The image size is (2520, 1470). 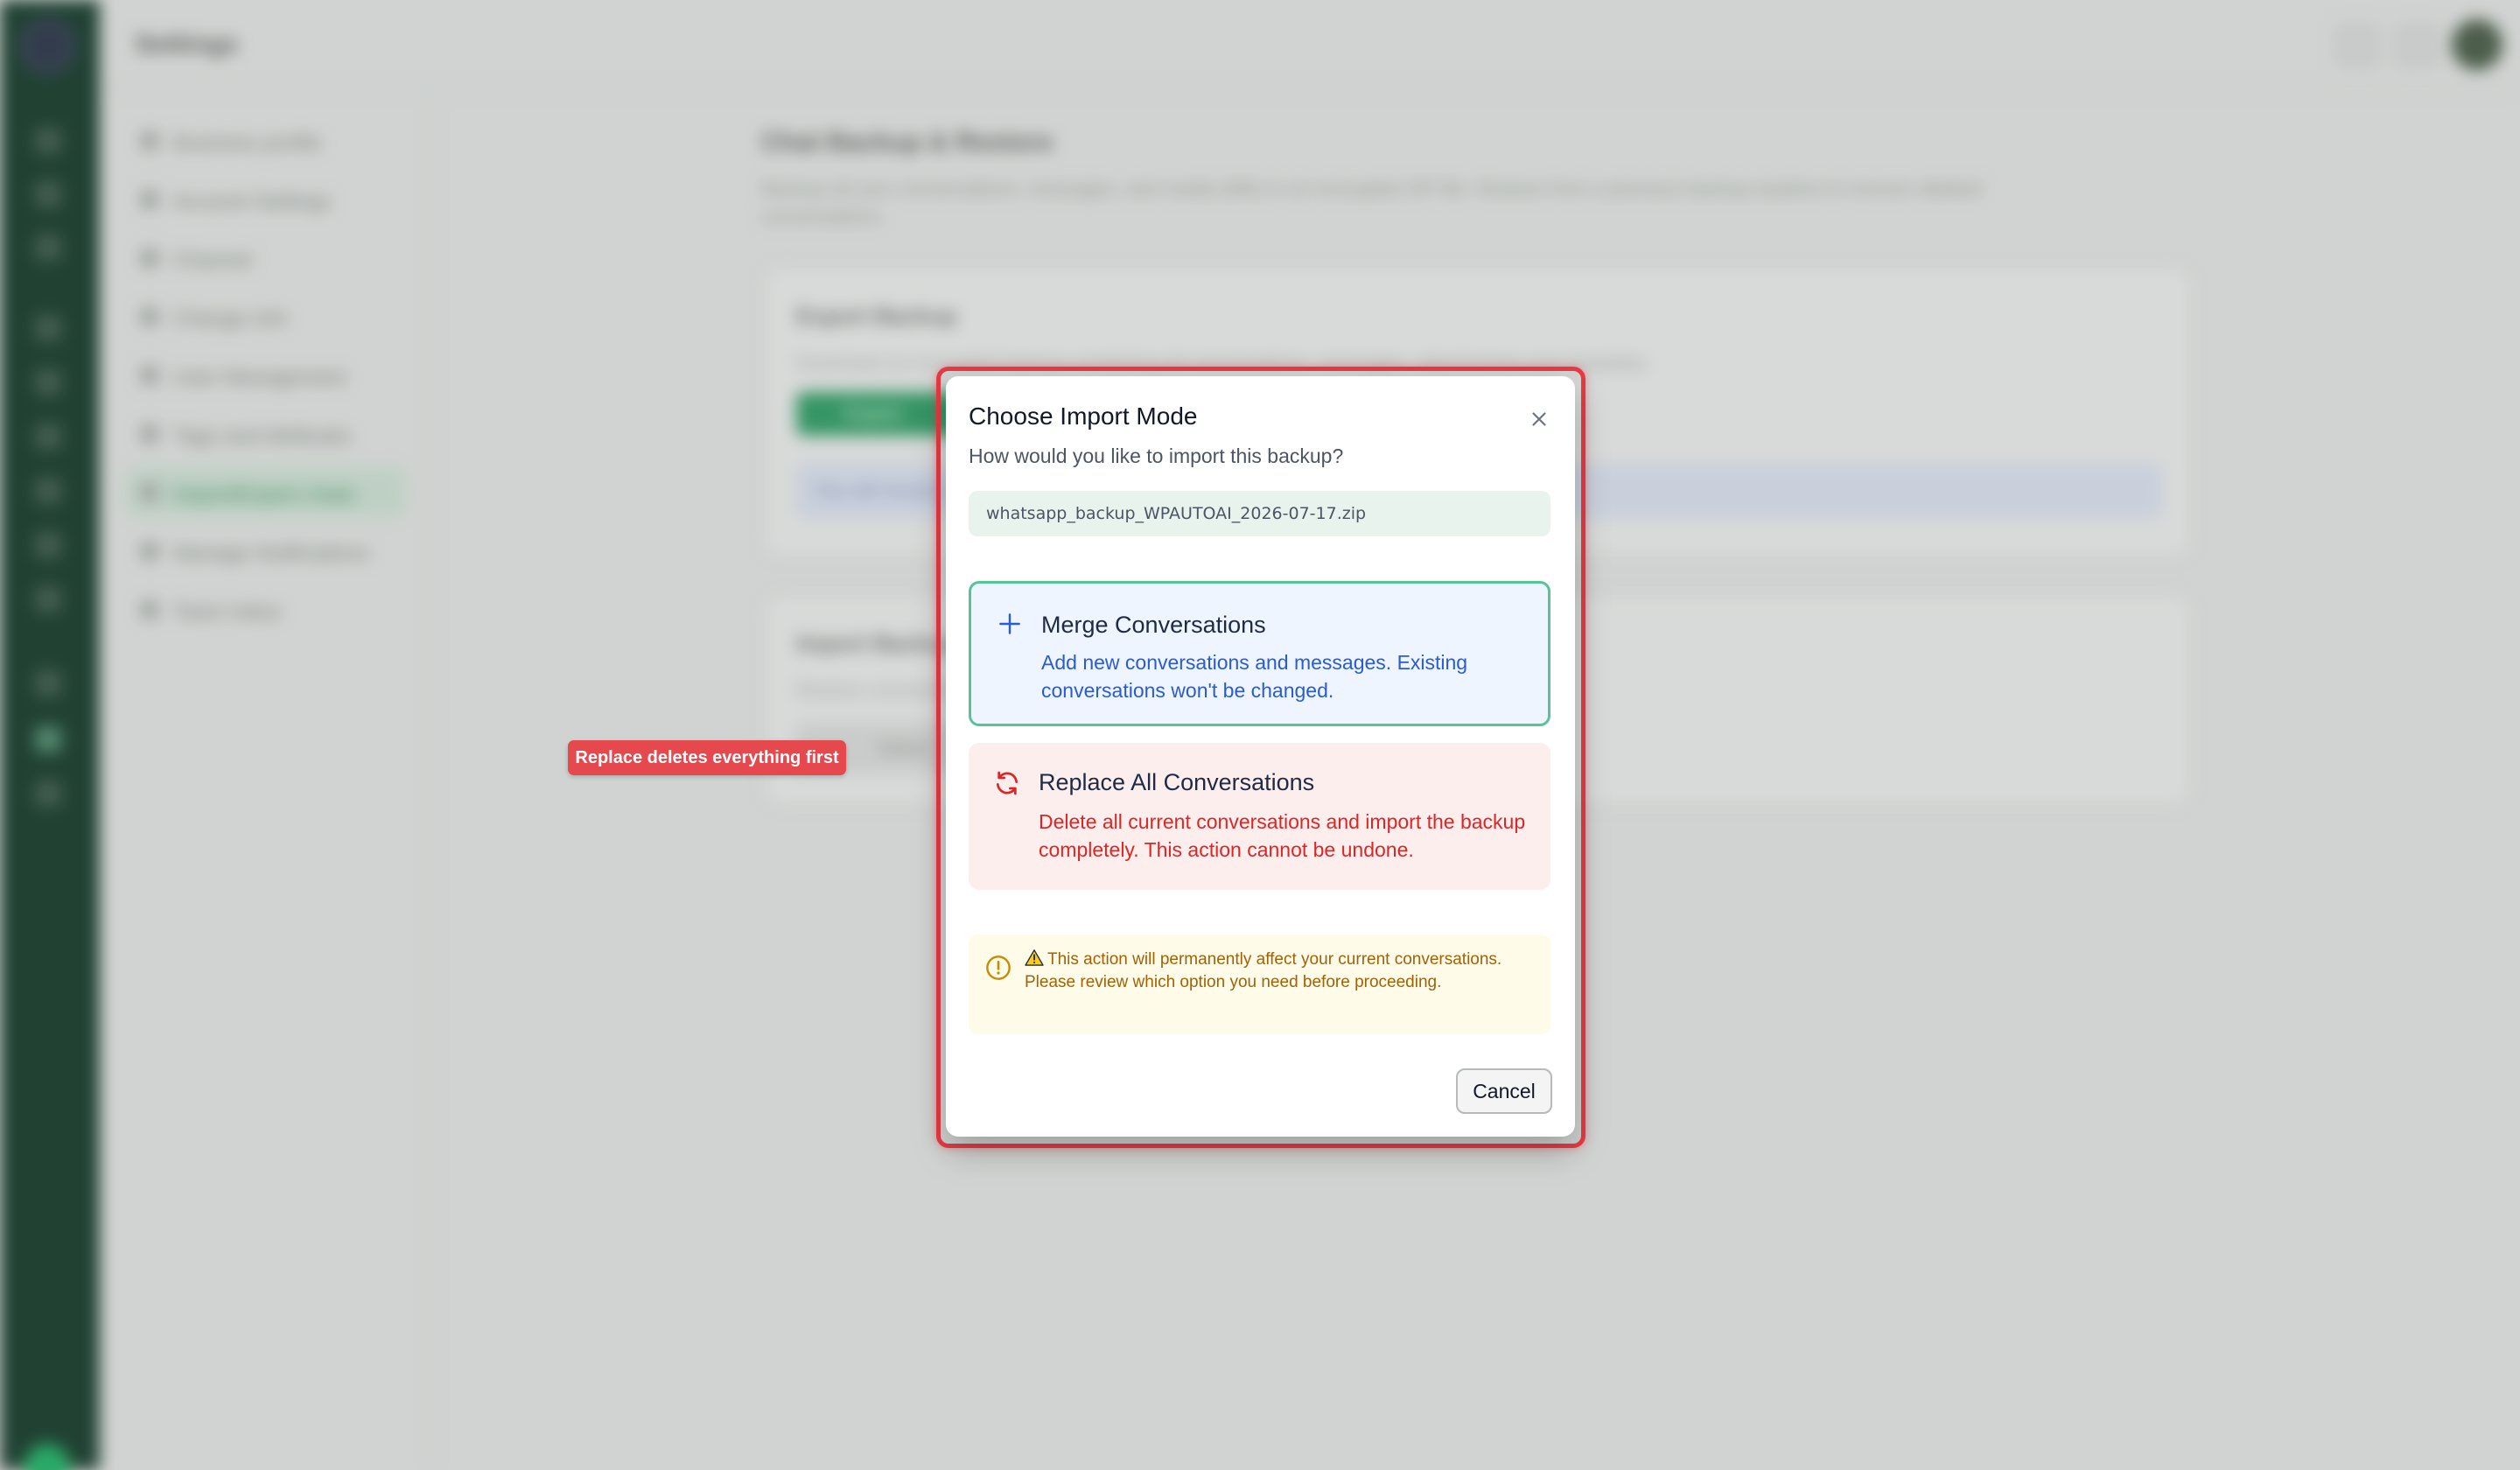 I want to click on refresh-icon, so click(x=1007, y=783).